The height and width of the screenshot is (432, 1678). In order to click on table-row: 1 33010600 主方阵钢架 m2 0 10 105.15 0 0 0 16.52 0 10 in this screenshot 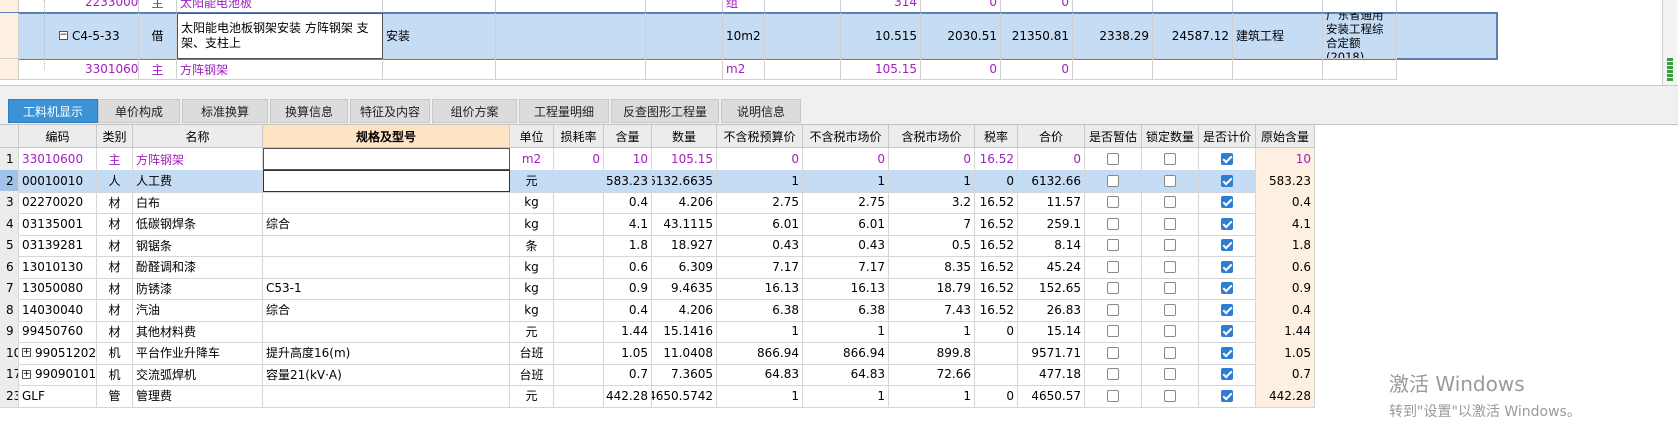, I will do `click(657, 159)`.